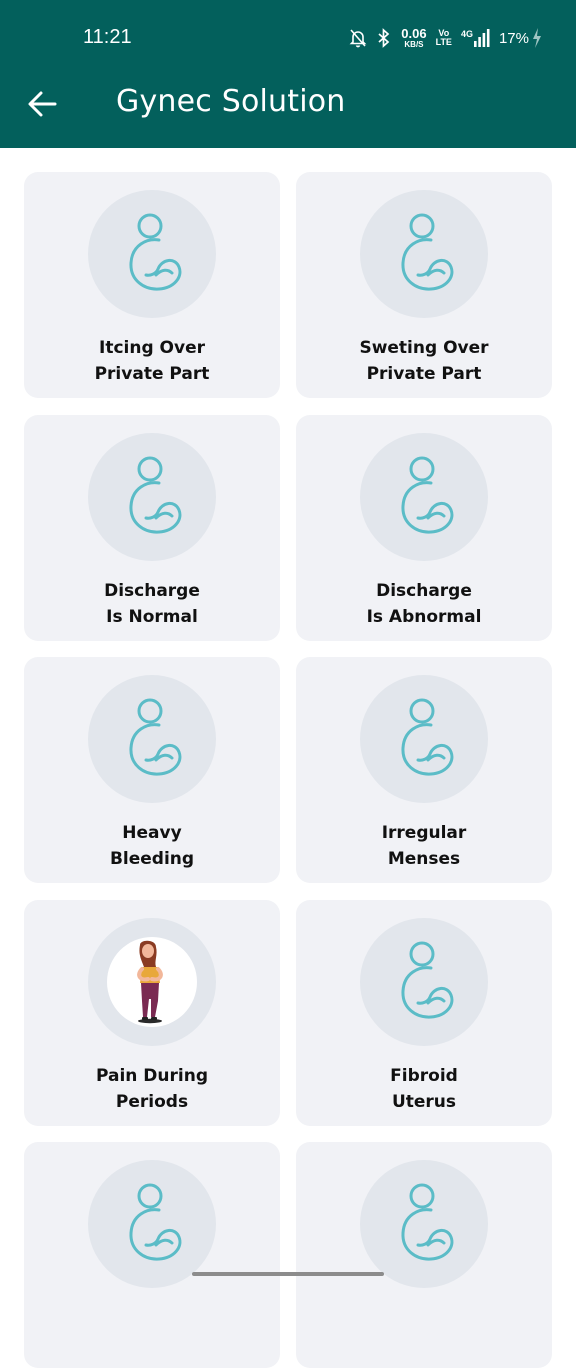 The height and width of the screenshot is (1368, 576). Describe the element at coordinates (152, 361) in the screenshot. I see `card-label: Itcing Over Private Part` at that location.